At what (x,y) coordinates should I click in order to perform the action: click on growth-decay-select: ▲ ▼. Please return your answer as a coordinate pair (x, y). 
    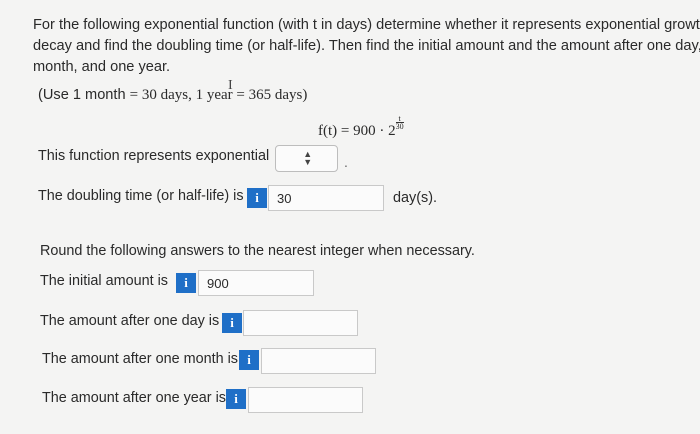
    Looking at the image, I should click on (306, 158).